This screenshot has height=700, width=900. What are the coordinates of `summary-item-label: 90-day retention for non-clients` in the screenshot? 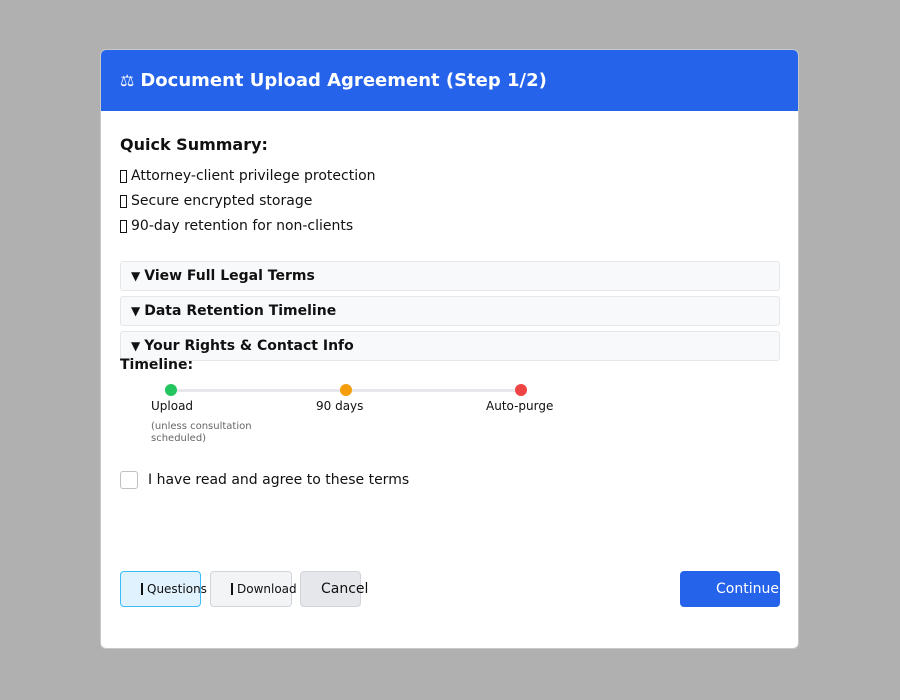 It's located at (242, 226).